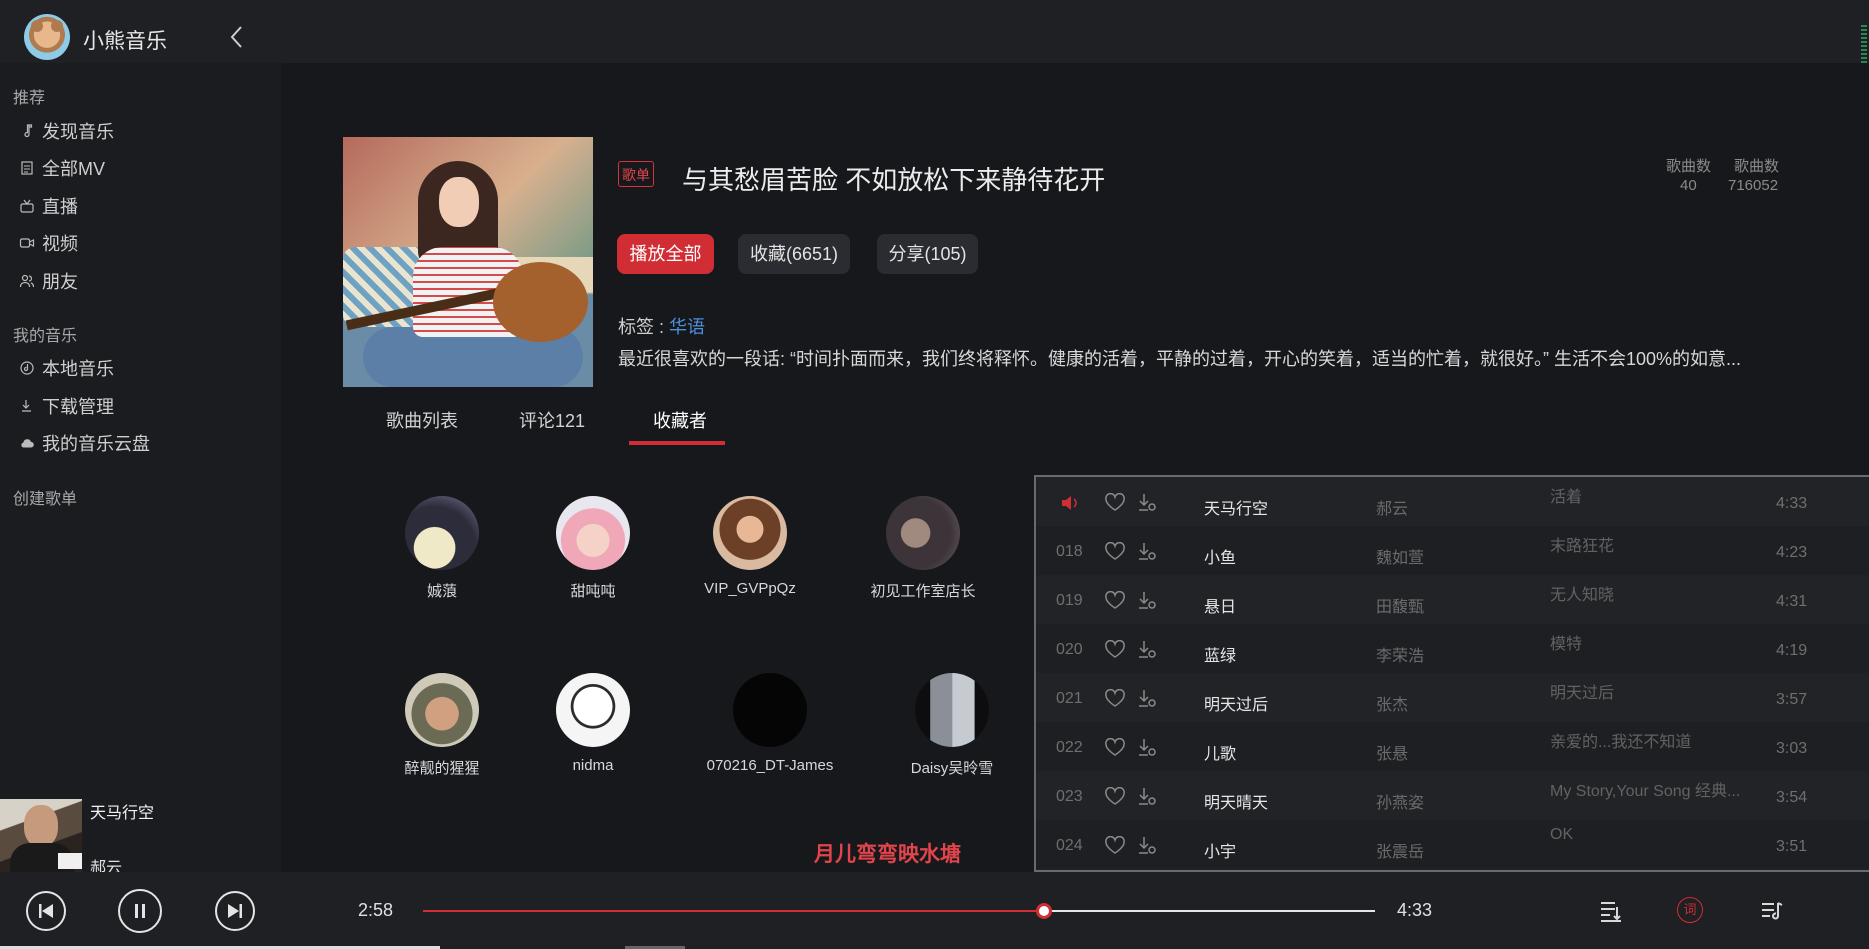 The width and height of the screenshot is (1869, 949). I want to click on subscriber-name: Daisy吴昤雪, so click(952, 767).